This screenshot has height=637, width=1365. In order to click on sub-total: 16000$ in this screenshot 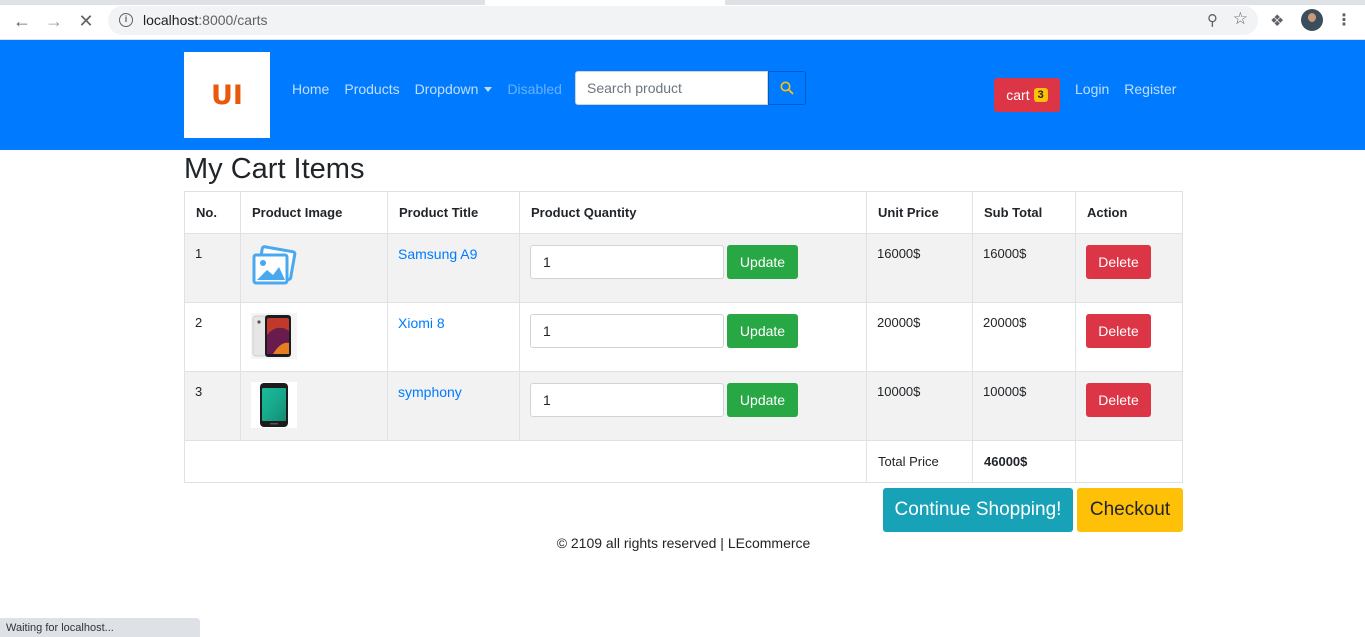, I will do `click(1024, 268)`.